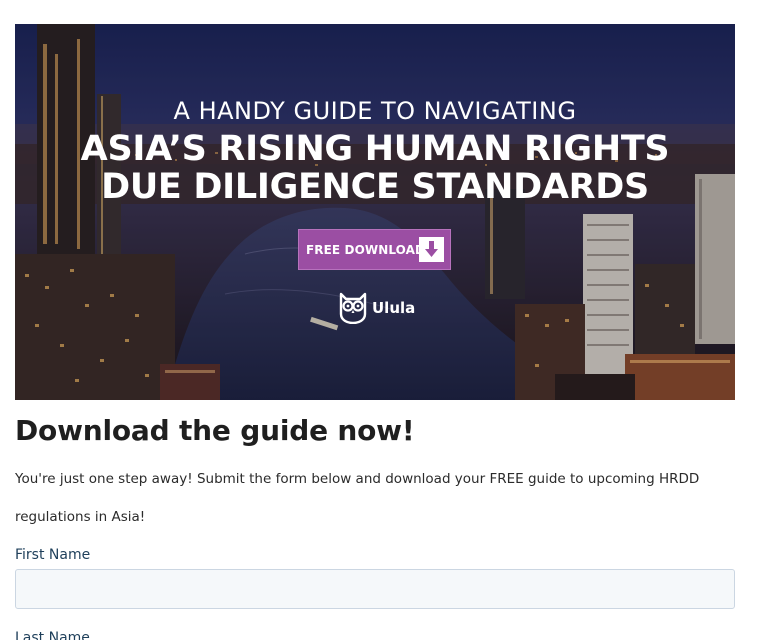 This screenshot has width=763, height=640. Describe the element at coordinates (375, 111) in the screenshot. I see `hero-kicker: A HANDY GUIDE TO NAVIGATING` at that location.